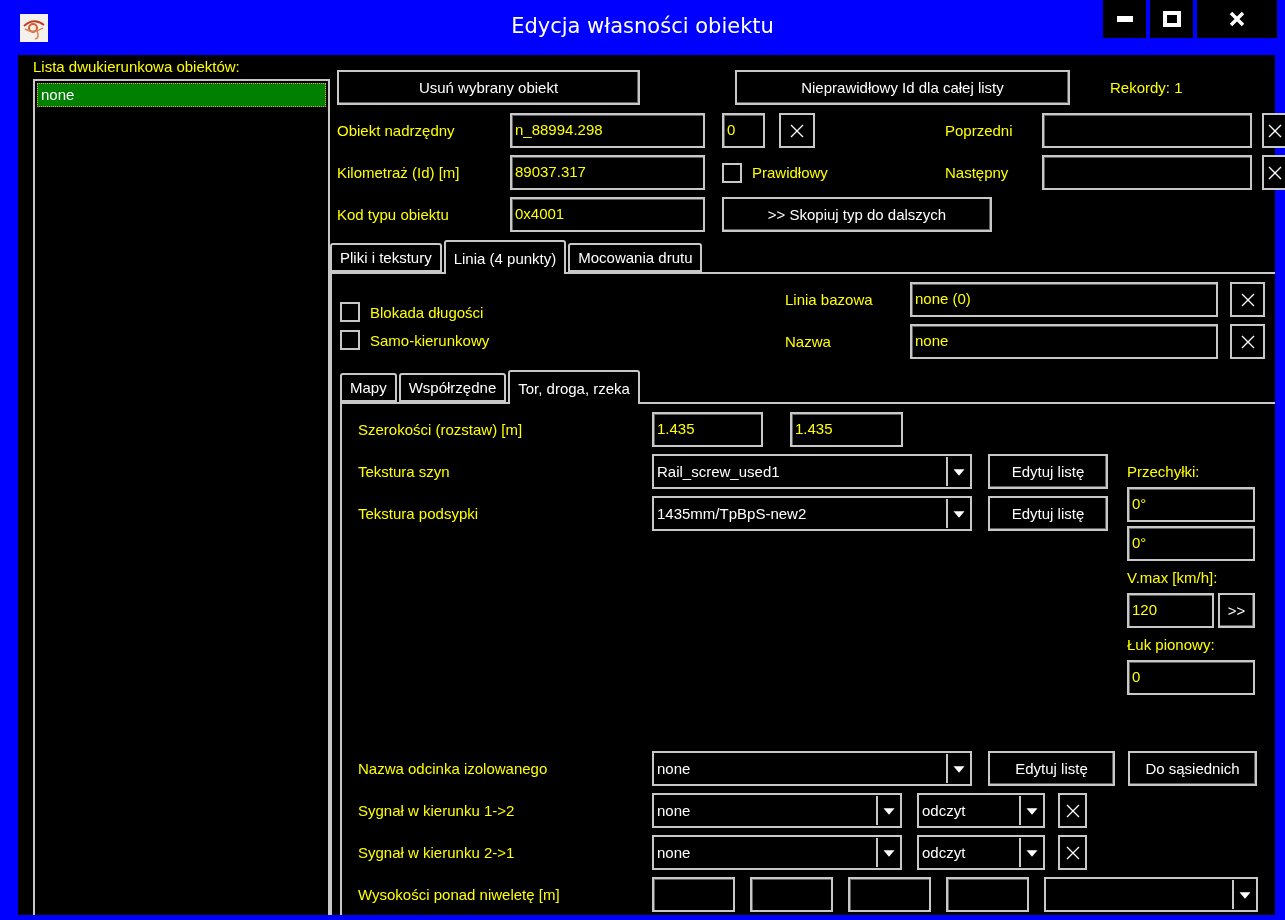 The width and height of the screenshot is (1285, 920). Describe the element at coordinates (902, 87) in the screenshot. I see `invalid-id-button: Nieprawidłowy Id dla całej listy` at that location.